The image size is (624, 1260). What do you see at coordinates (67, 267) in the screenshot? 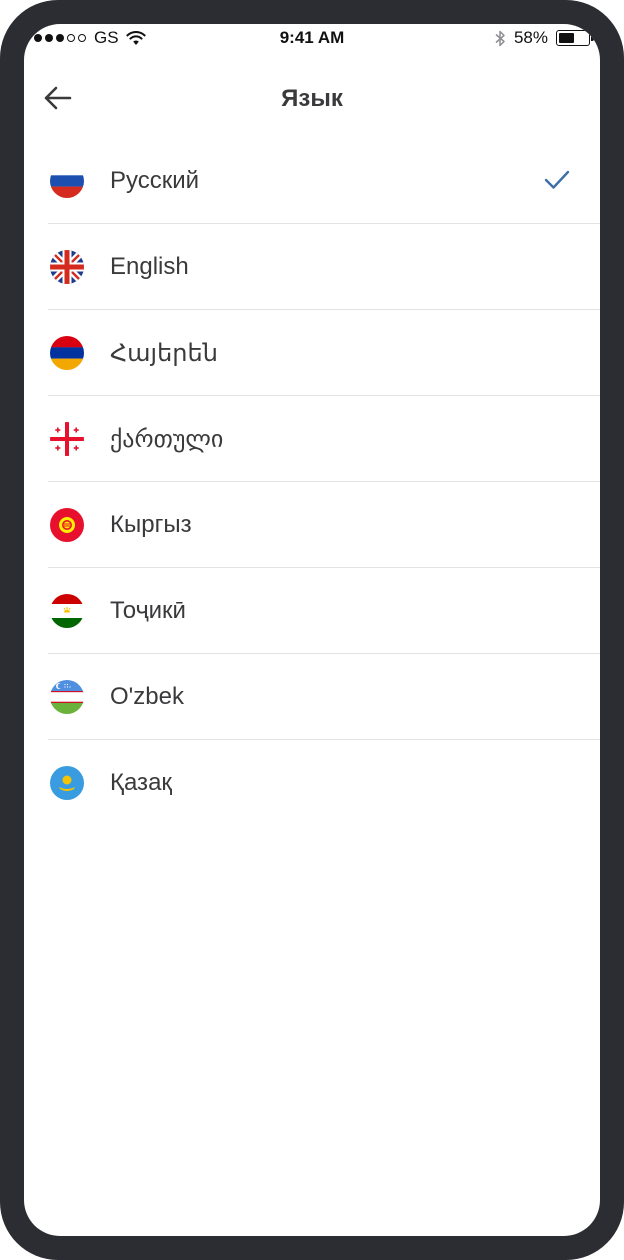
I see `uk-flag-icon` at bounding box center [67, 267].